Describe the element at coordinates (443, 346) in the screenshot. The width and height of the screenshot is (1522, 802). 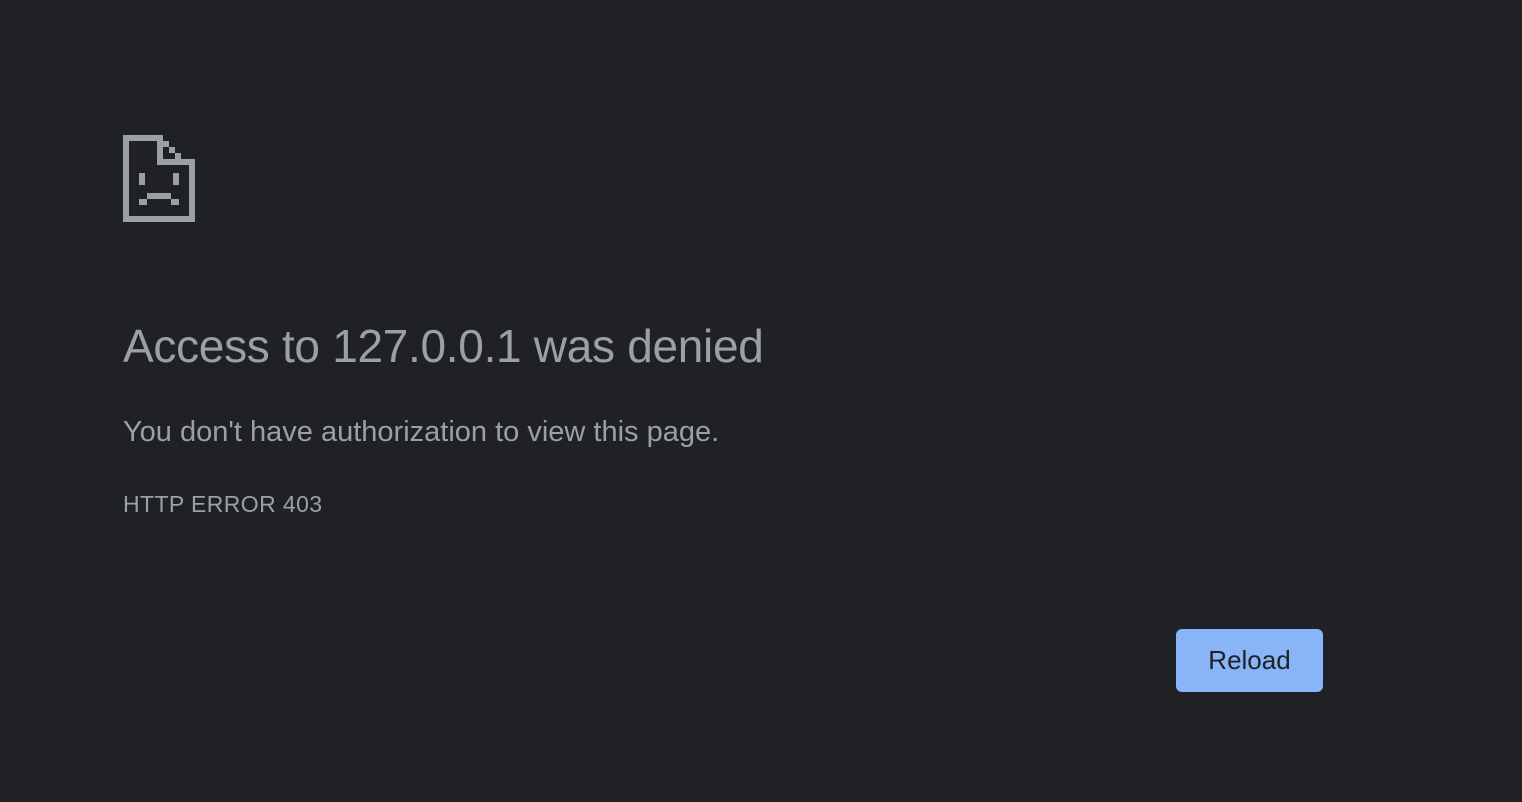
I see `error-heading: Access to 127.0.0.1 was denied` at that location.